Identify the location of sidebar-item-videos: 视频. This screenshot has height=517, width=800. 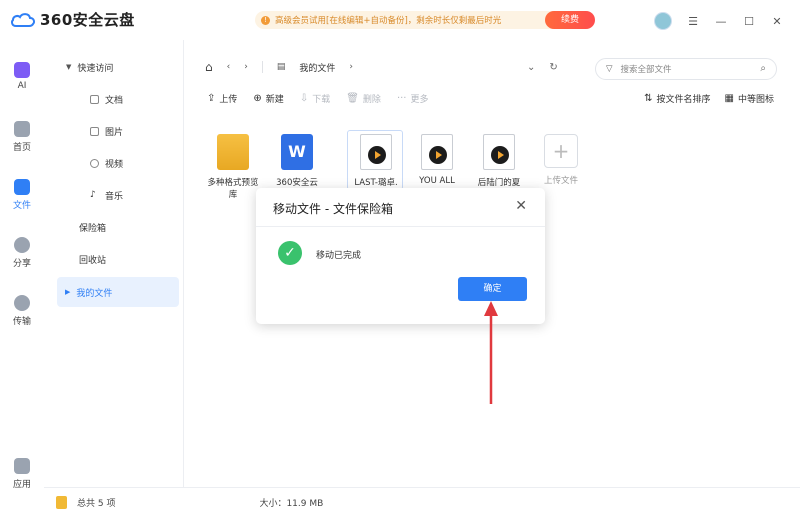
(135, 163).